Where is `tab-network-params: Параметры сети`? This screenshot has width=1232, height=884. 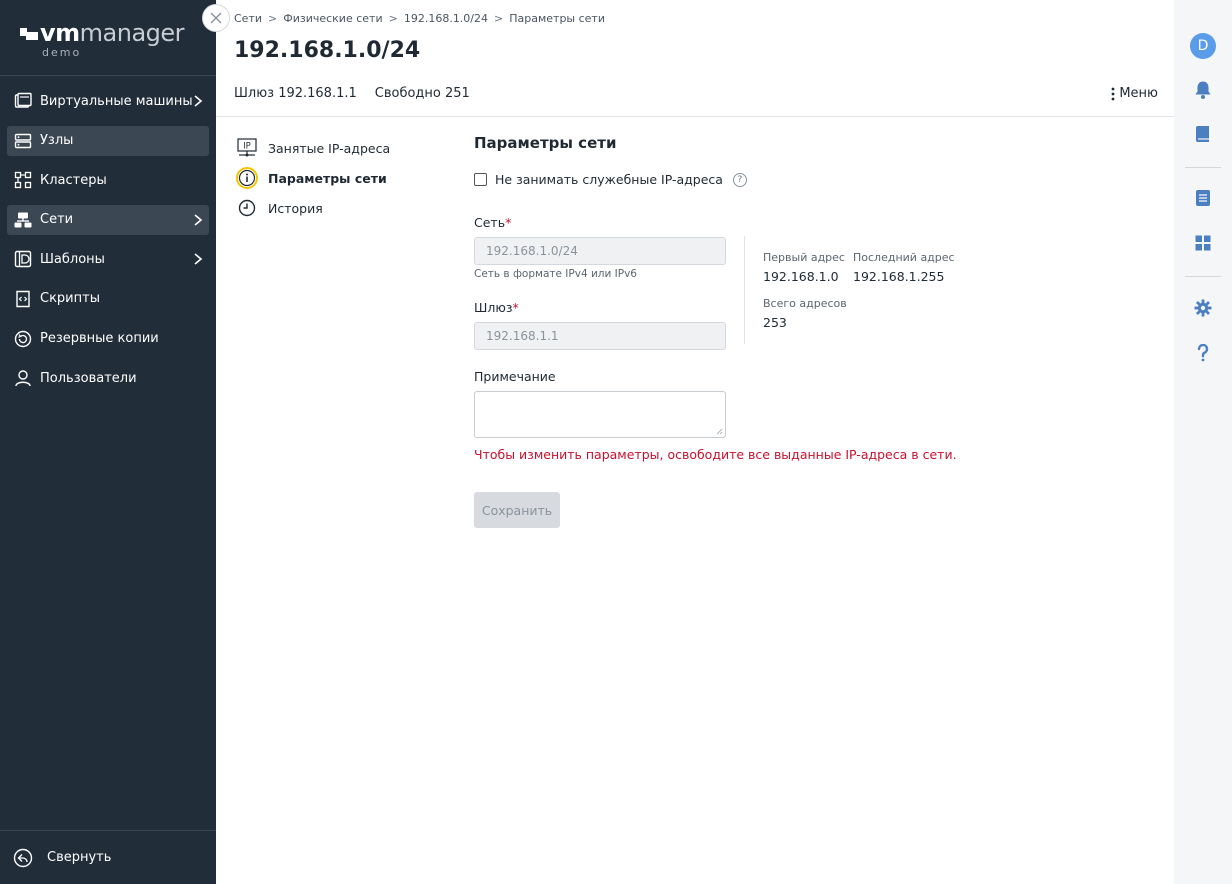 tab-network-params: Параметры сети is located at coordinates (313, 178).